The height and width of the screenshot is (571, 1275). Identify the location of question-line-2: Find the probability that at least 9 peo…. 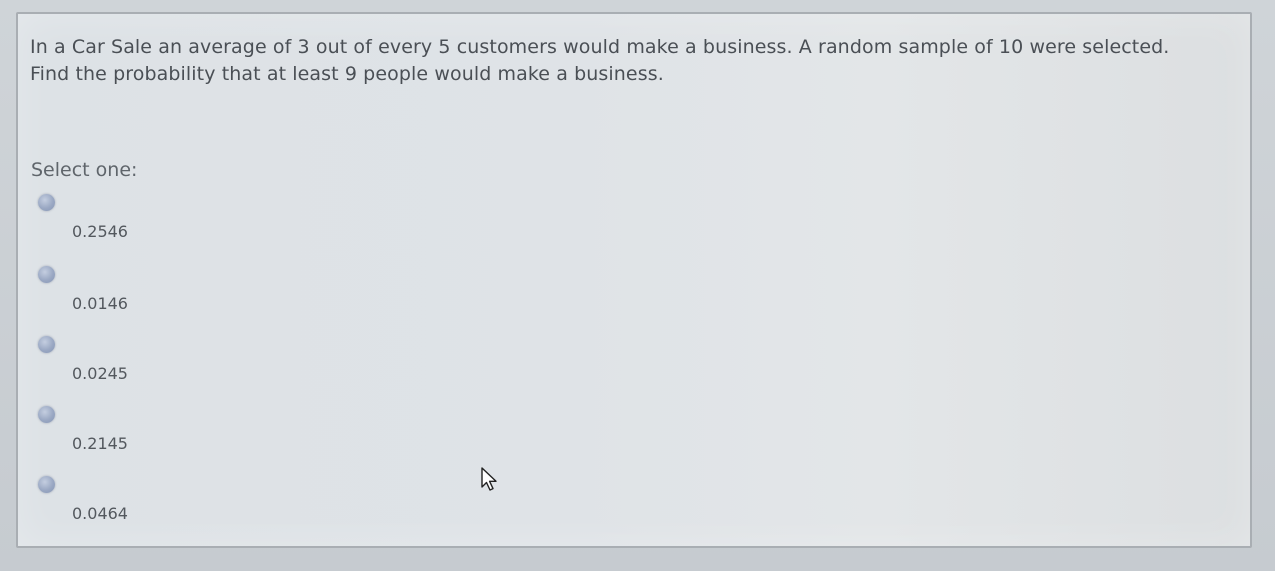
(347, 74).